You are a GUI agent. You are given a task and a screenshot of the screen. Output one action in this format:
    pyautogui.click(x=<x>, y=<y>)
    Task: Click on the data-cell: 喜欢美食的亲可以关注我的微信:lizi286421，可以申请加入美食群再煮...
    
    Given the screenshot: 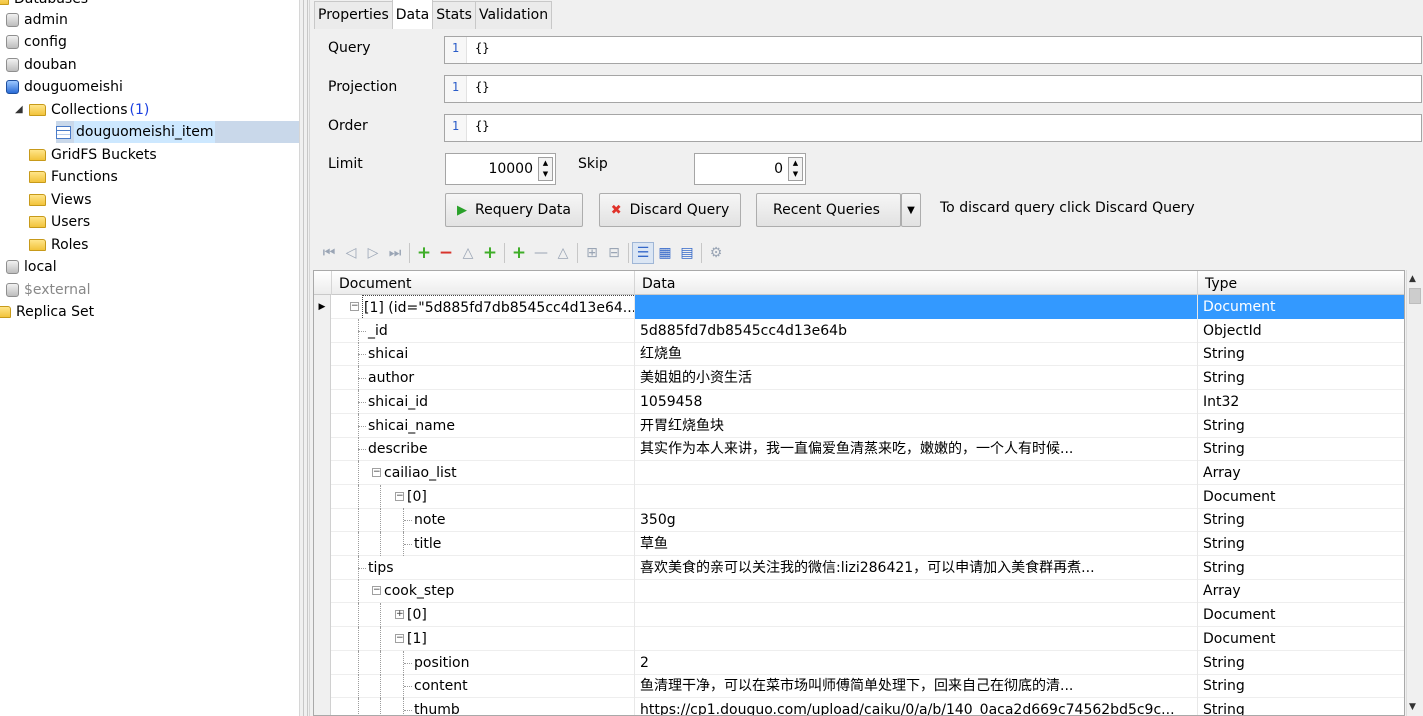 What is the action you would take?
    pyautogui.click(x=915, y=567)
    